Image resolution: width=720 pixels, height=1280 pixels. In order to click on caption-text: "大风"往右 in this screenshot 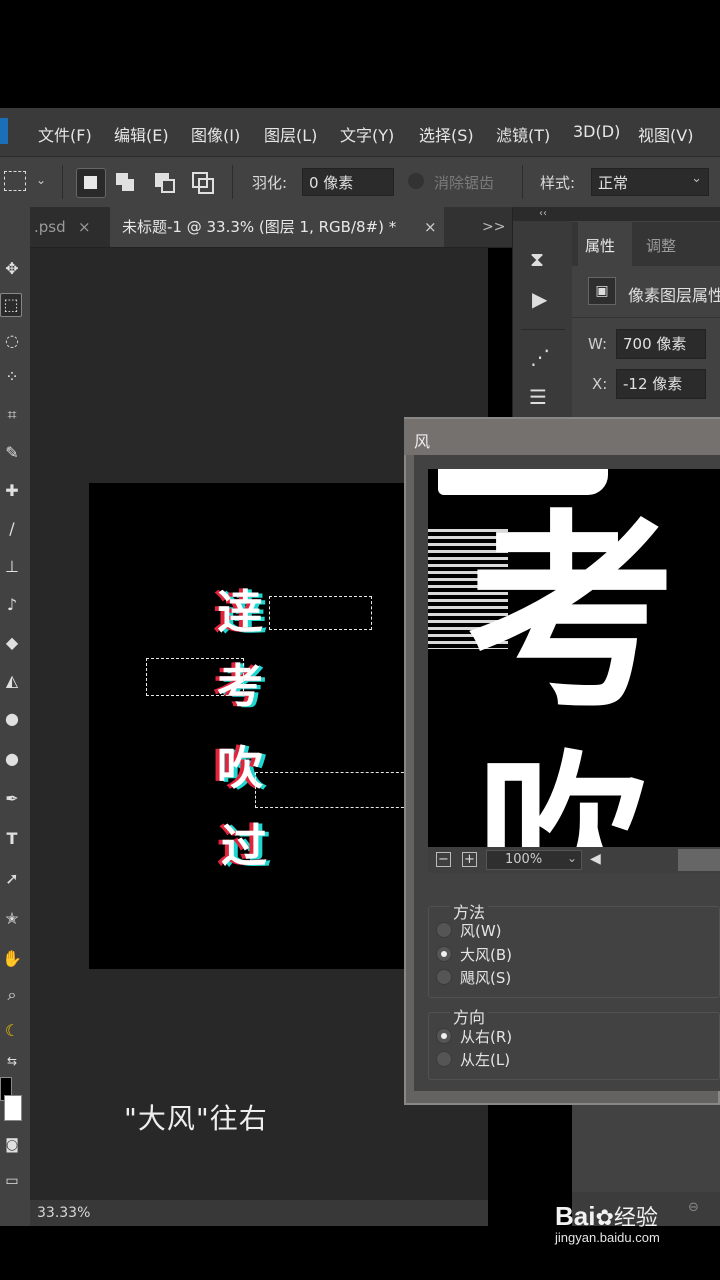, I will do `click(196, 1118)`.